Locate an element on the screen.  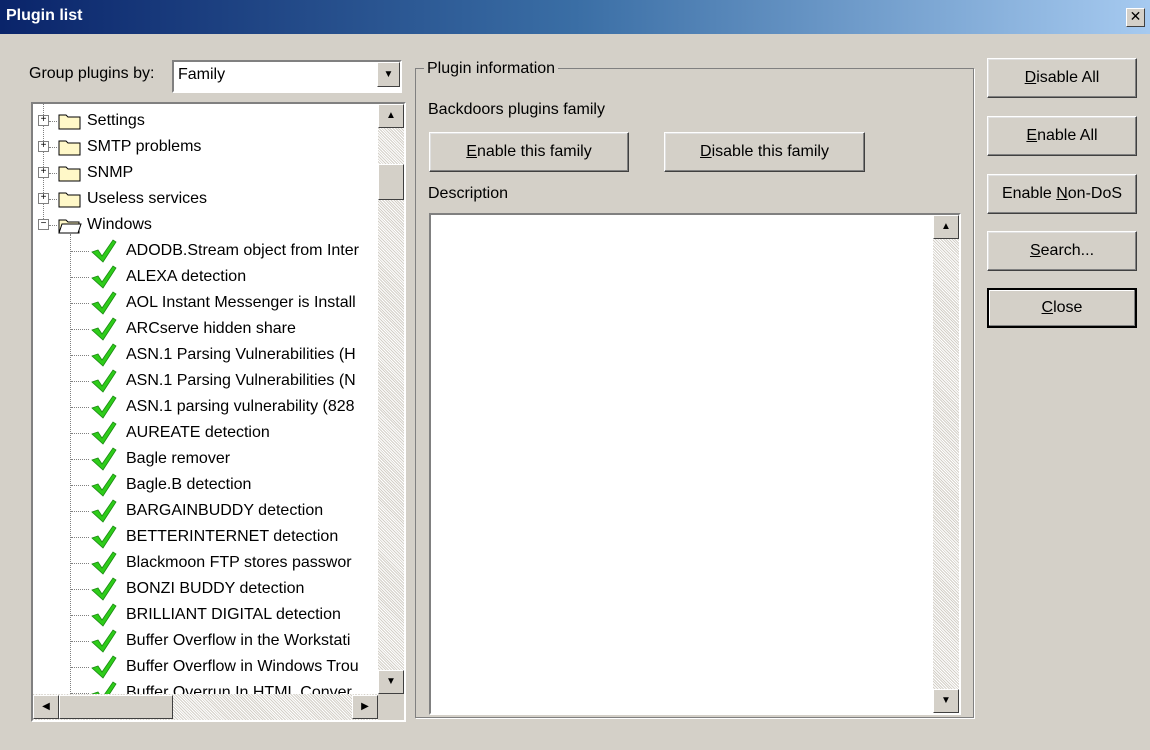
disable-all-button: Disable All is located at coordinates (1062, 78).